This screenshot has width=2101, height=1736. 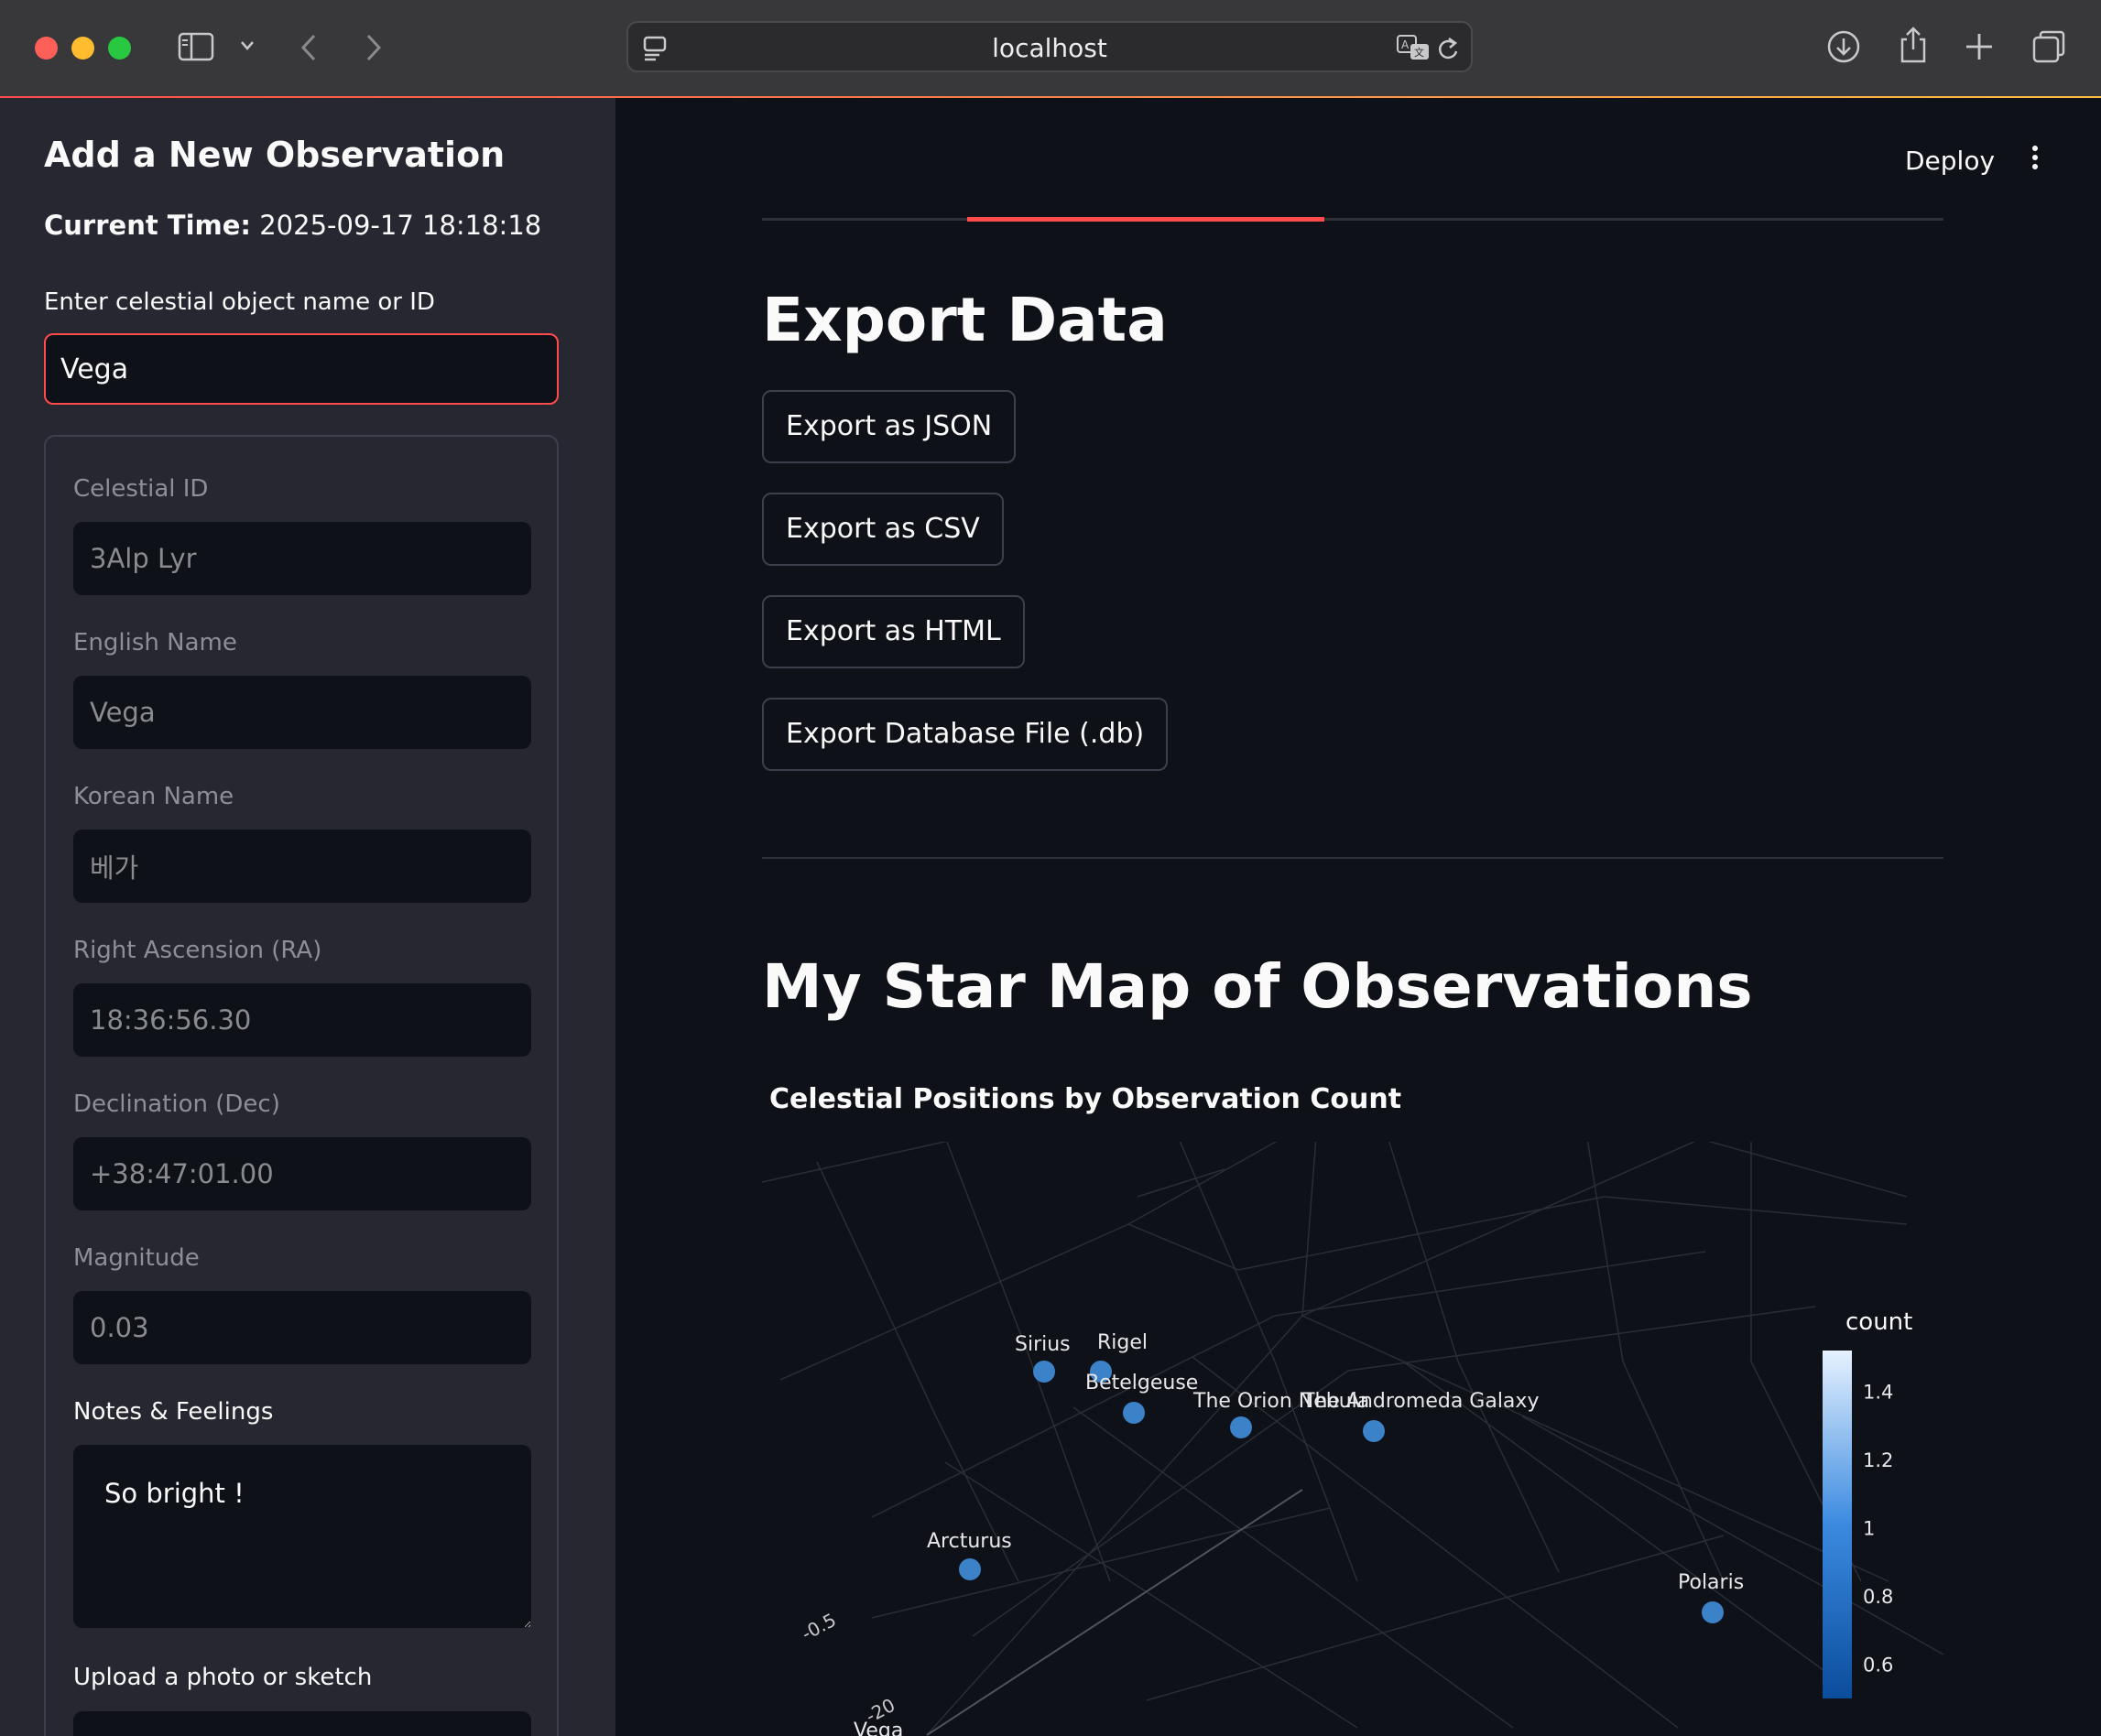 I want to click on sidebar-title: Add a New Observation, so click(x=275, y=155).